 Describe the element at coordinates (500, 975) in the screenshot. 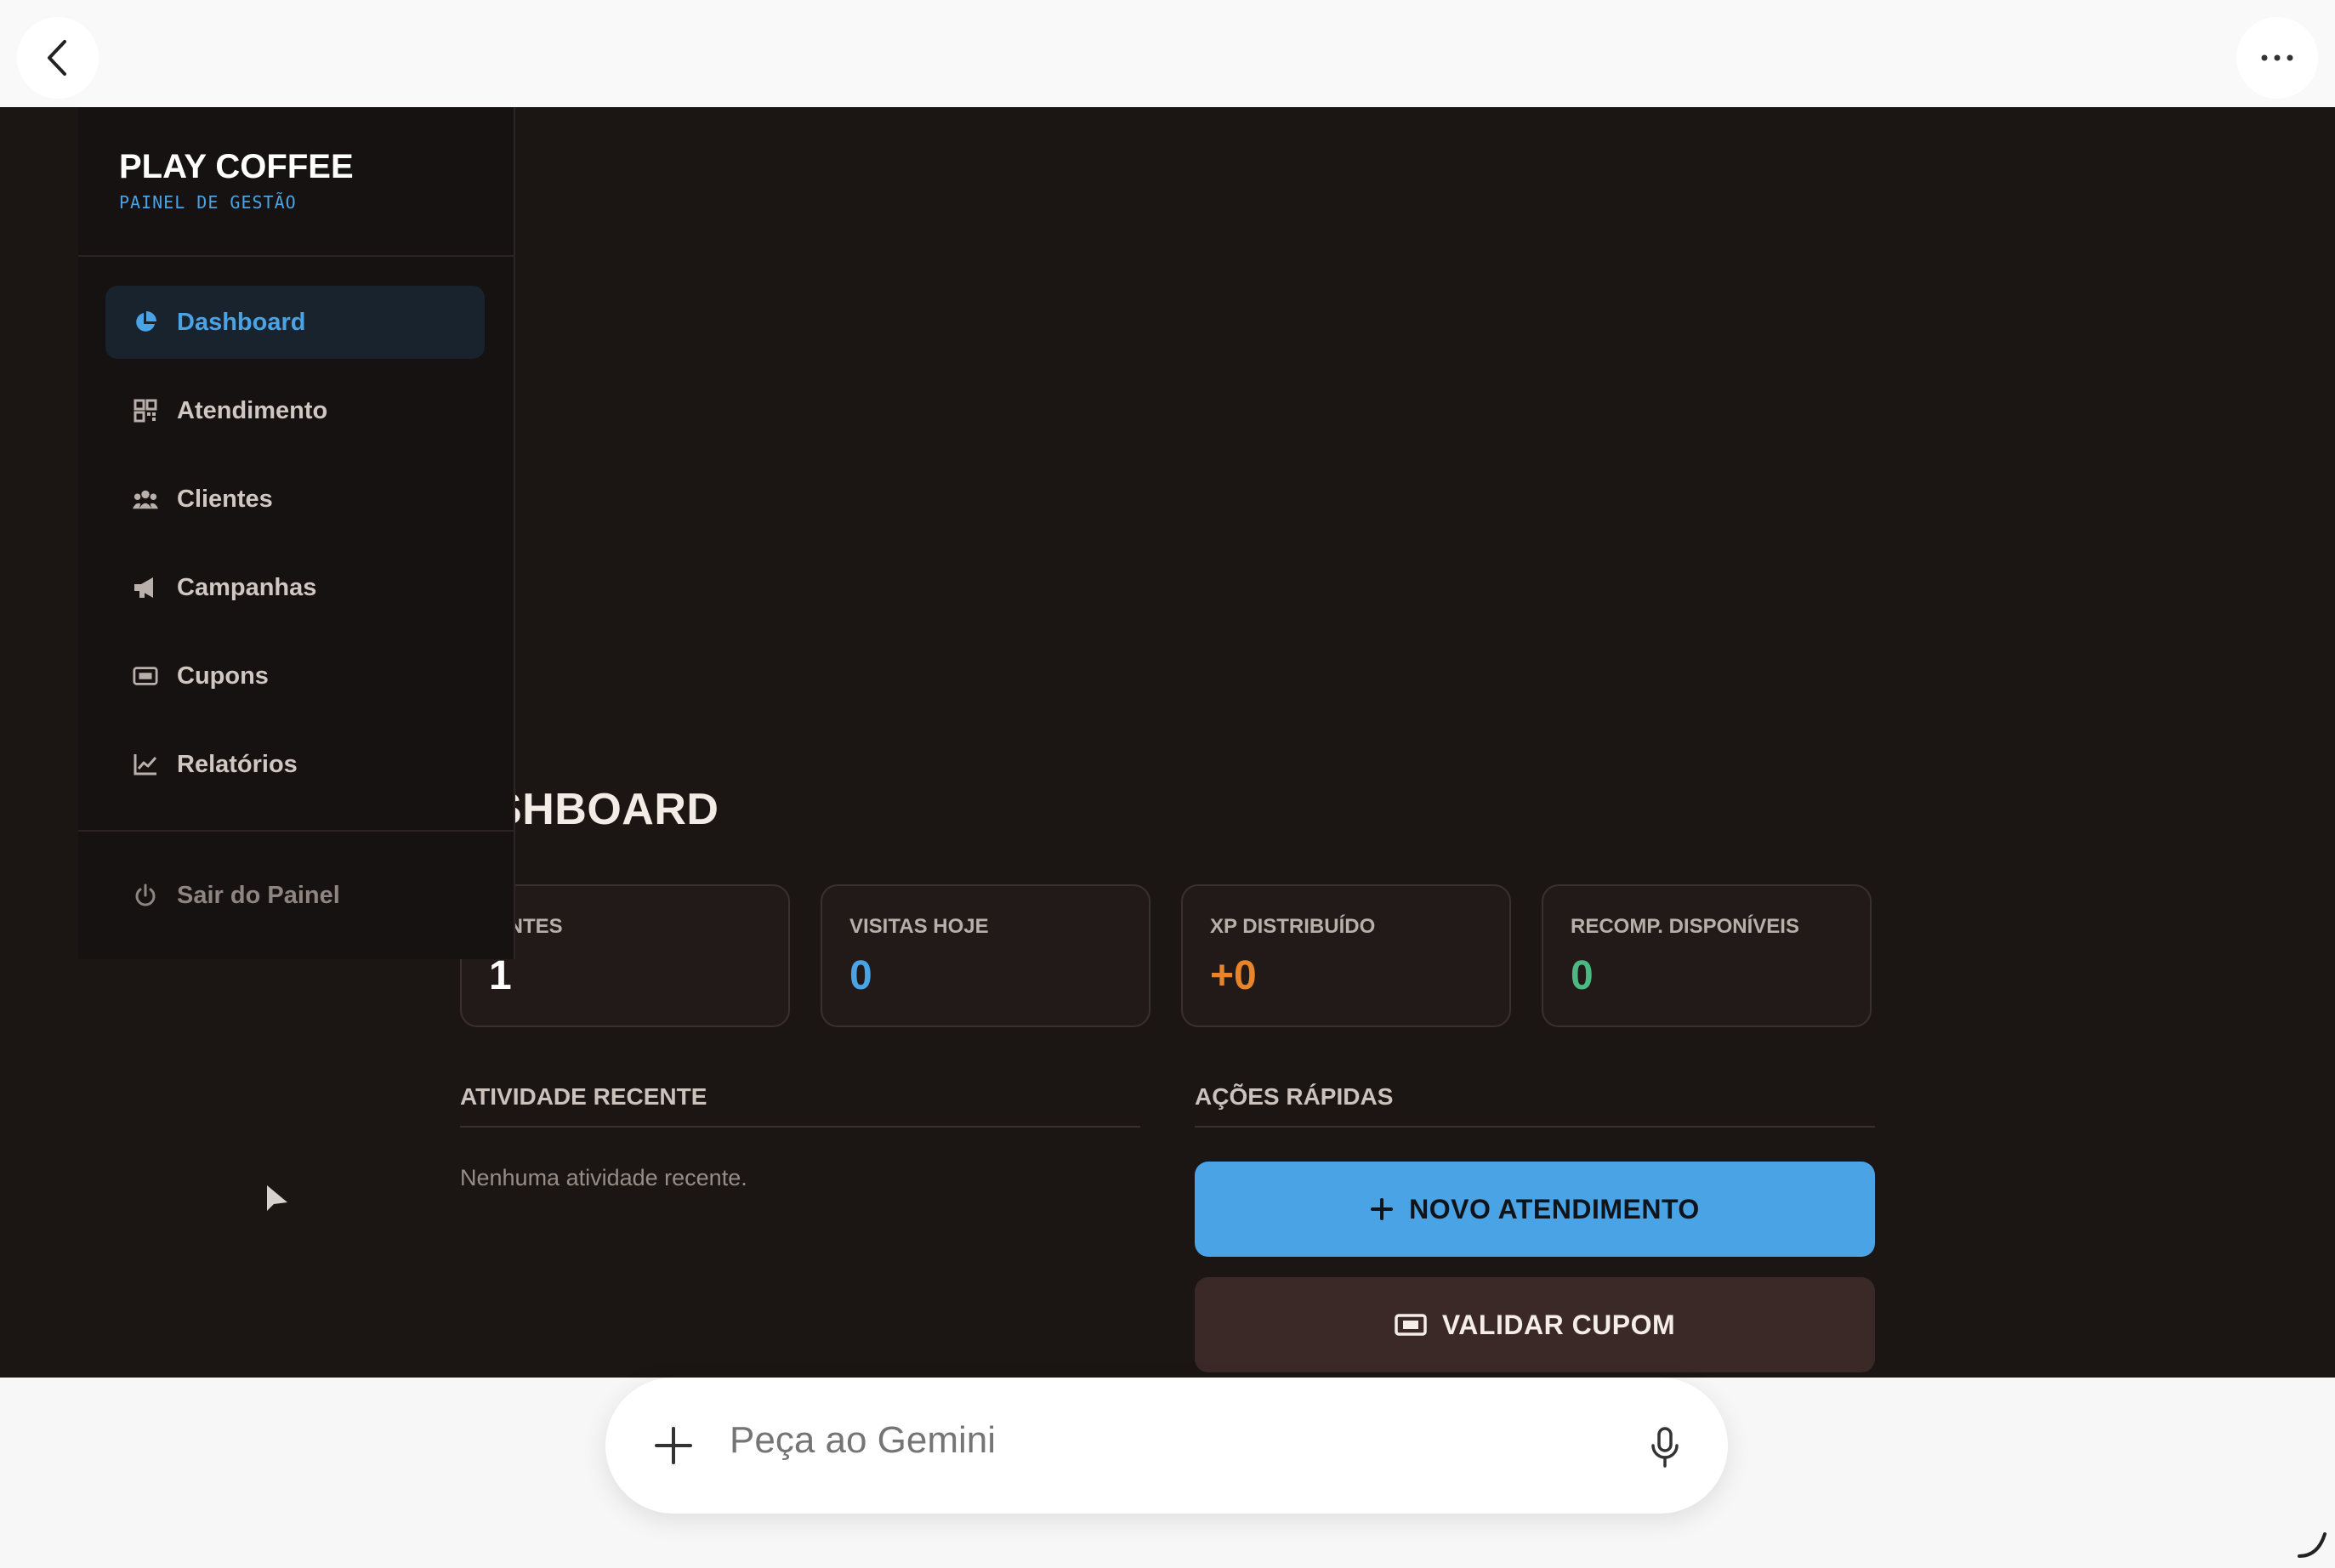

I see `stat-value: 1` at that location.